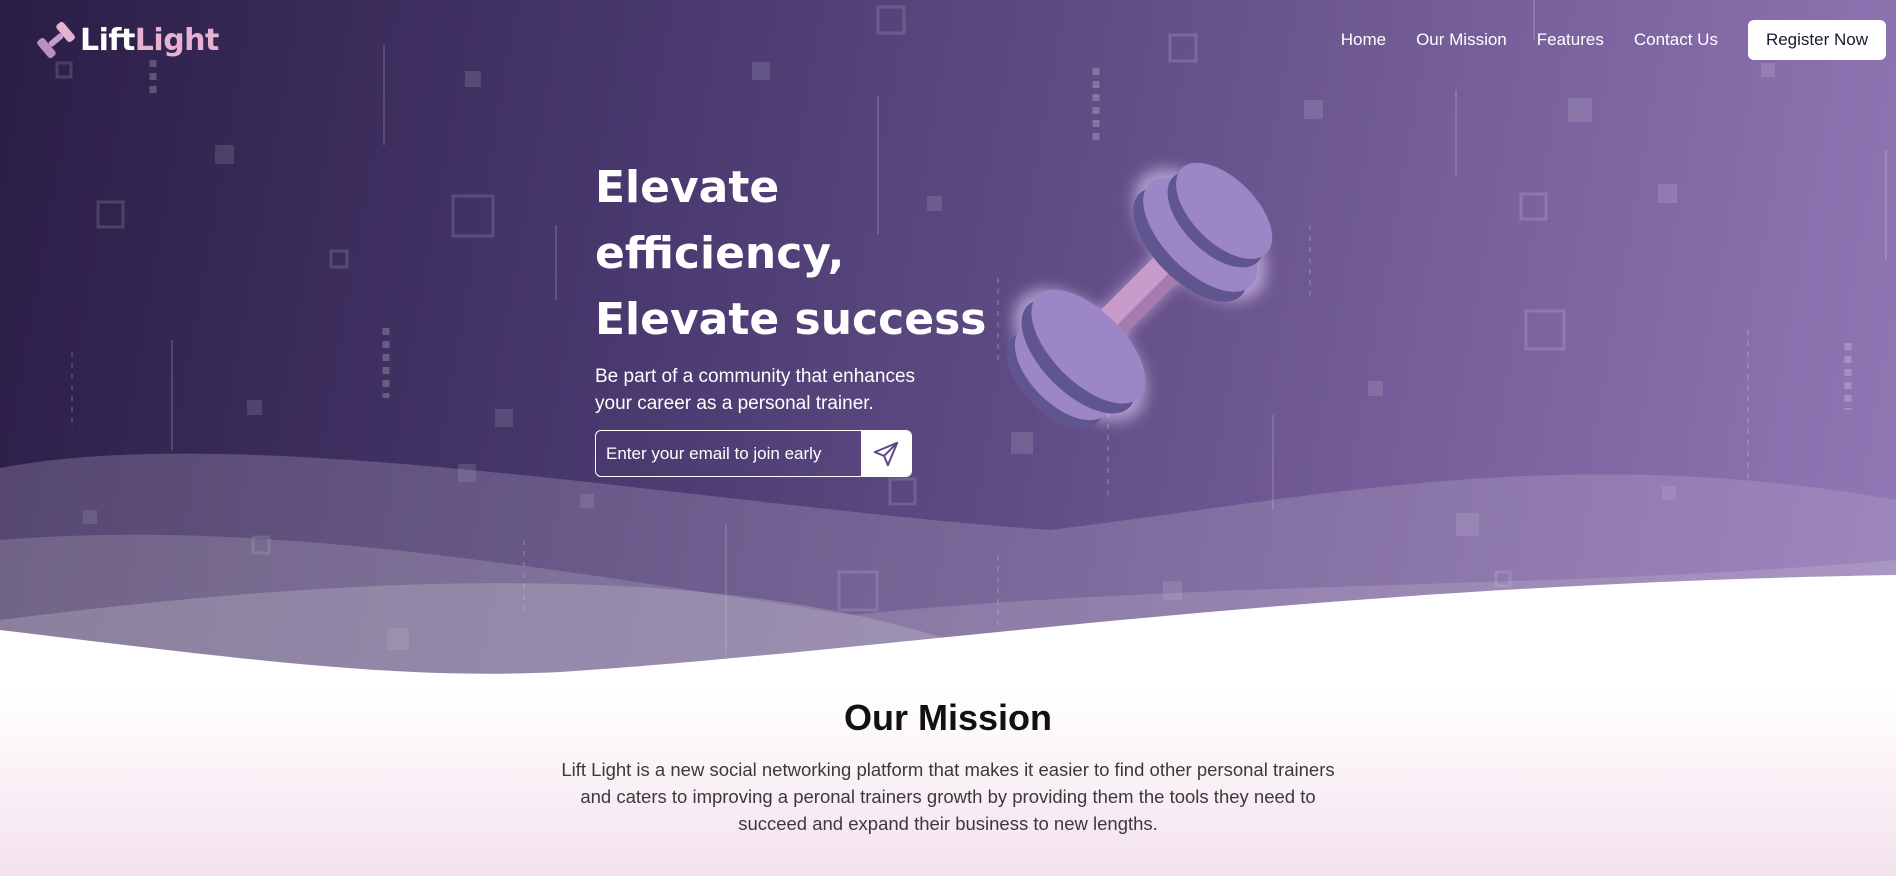  I want to click on nav-contact-us-link: Contact Us, so click(1676, 40).